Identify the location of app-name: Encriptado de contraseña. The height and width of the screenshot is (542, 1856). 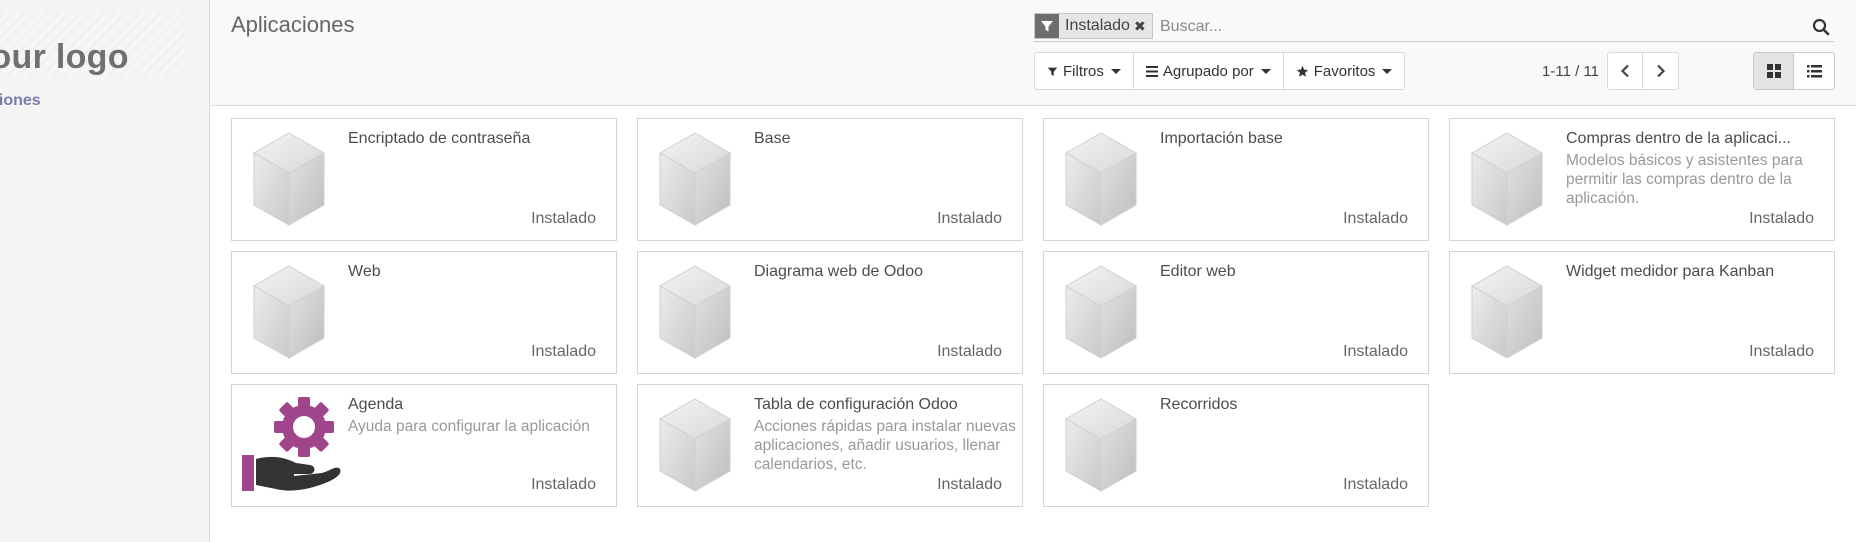
(439, 138).